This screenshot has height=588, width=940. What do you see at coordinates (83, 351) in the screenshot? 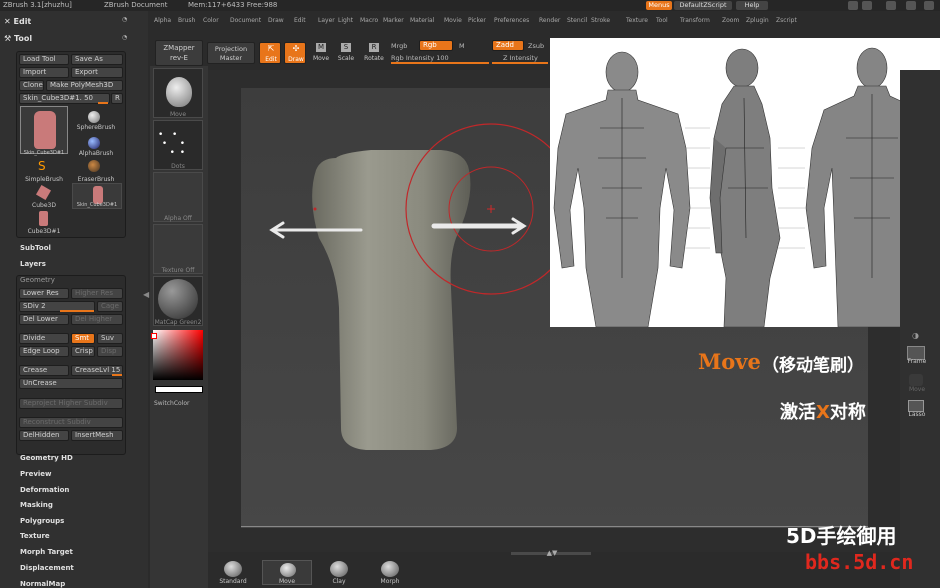
I see `crisp-toggle: Crisp` at bounding box center [83, 351].